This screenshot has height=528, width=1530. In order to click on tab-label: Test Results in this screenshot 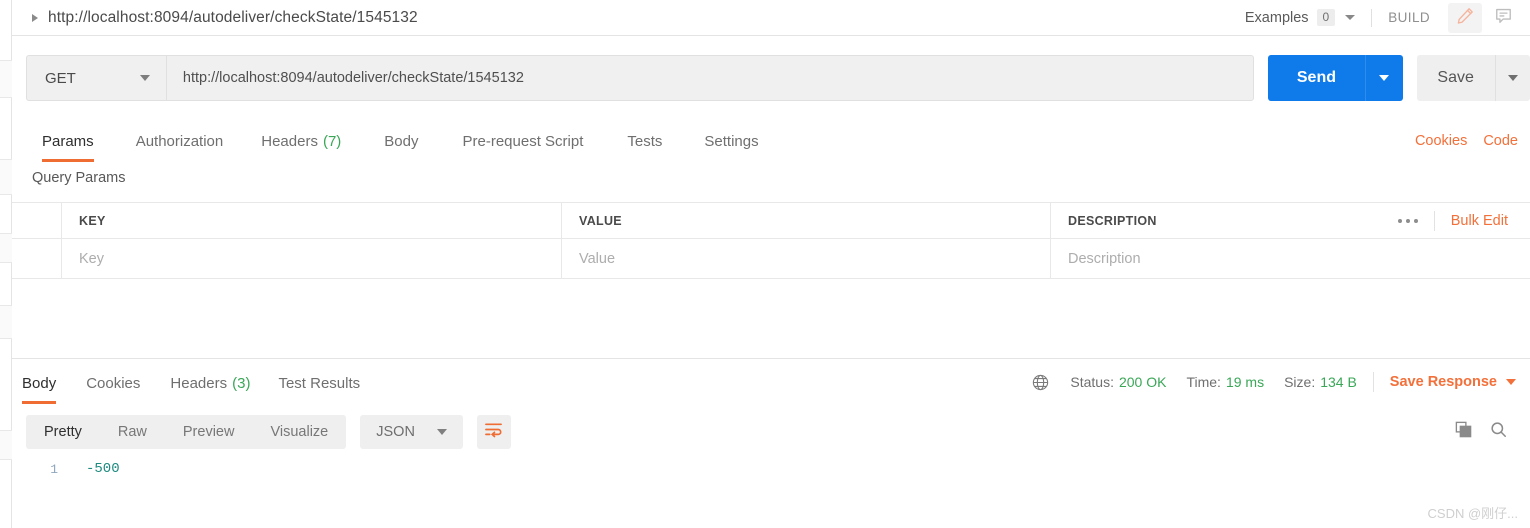, I will do `click(319, 383)`.